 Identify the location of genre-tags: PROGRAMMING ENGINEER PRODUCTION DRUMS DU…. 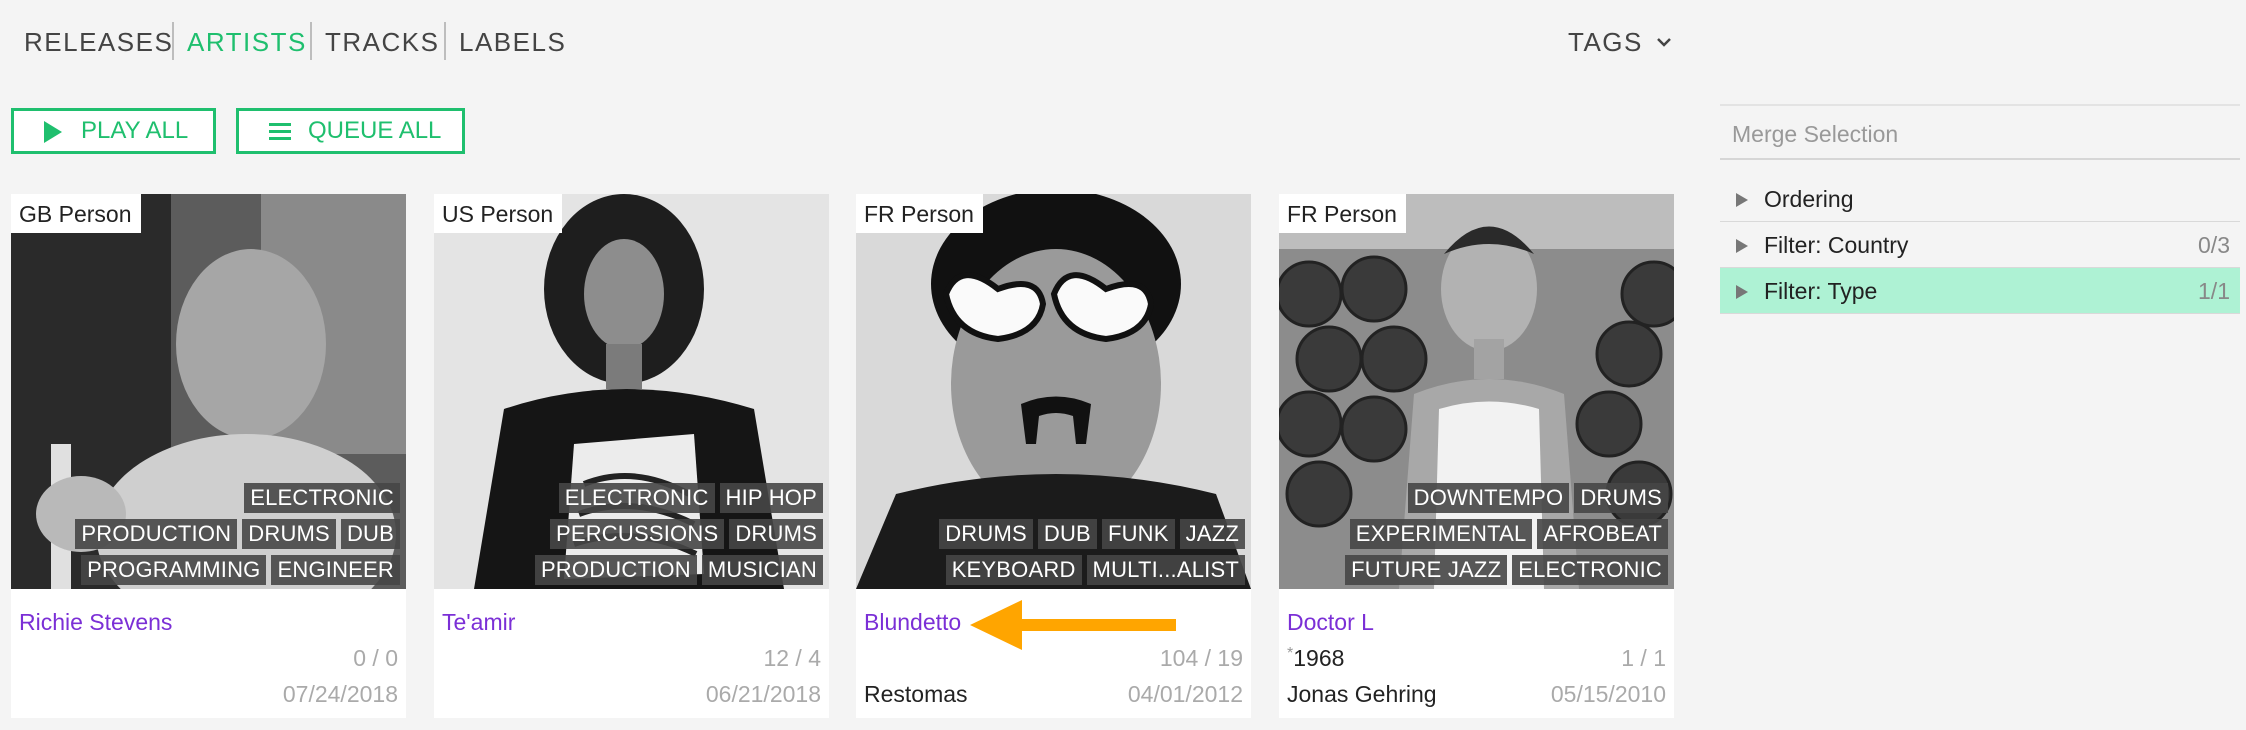
(208, 534).